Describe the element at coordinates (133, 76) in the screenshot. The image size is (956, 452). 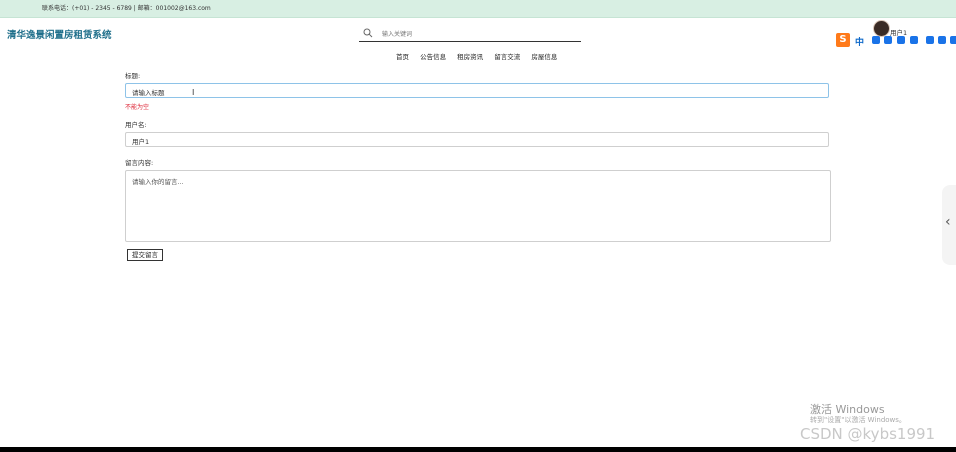
I see `title-label: 标题:` at that location.